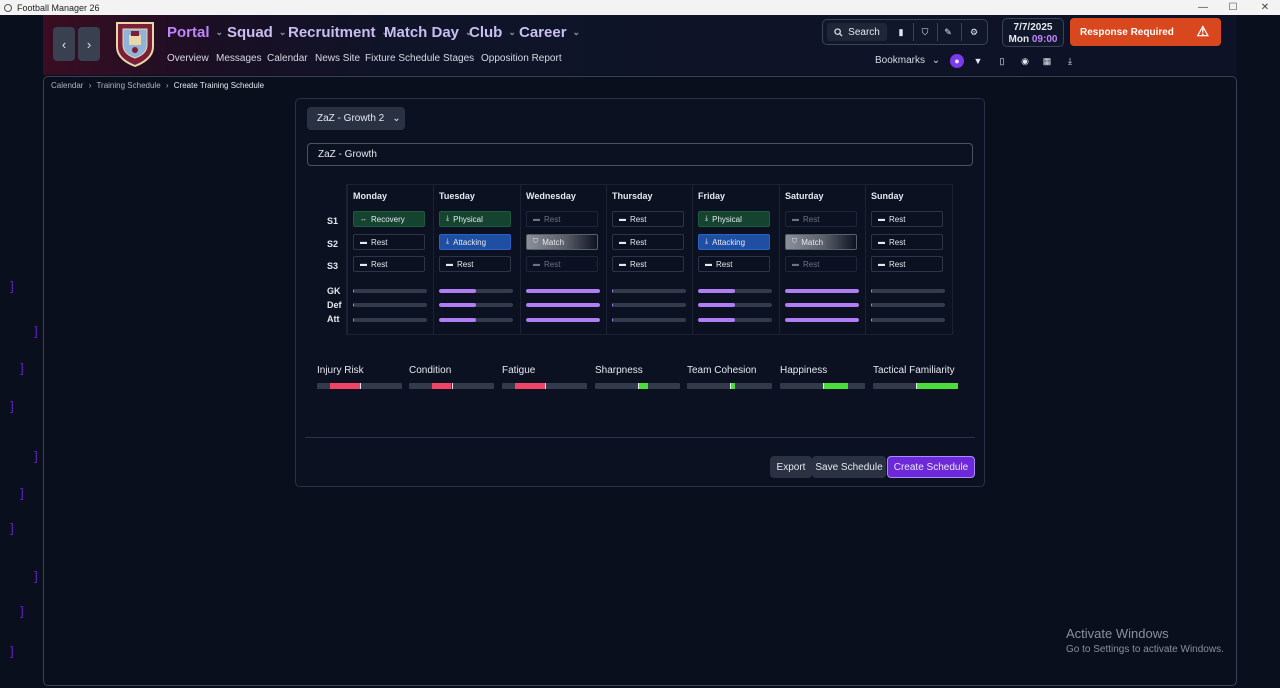 This screenshot has width=1280, height=688. Describe the element at coordinates (849, 467) in the screenshot. I see `save-schedule-button: Save Schedule` at that location.